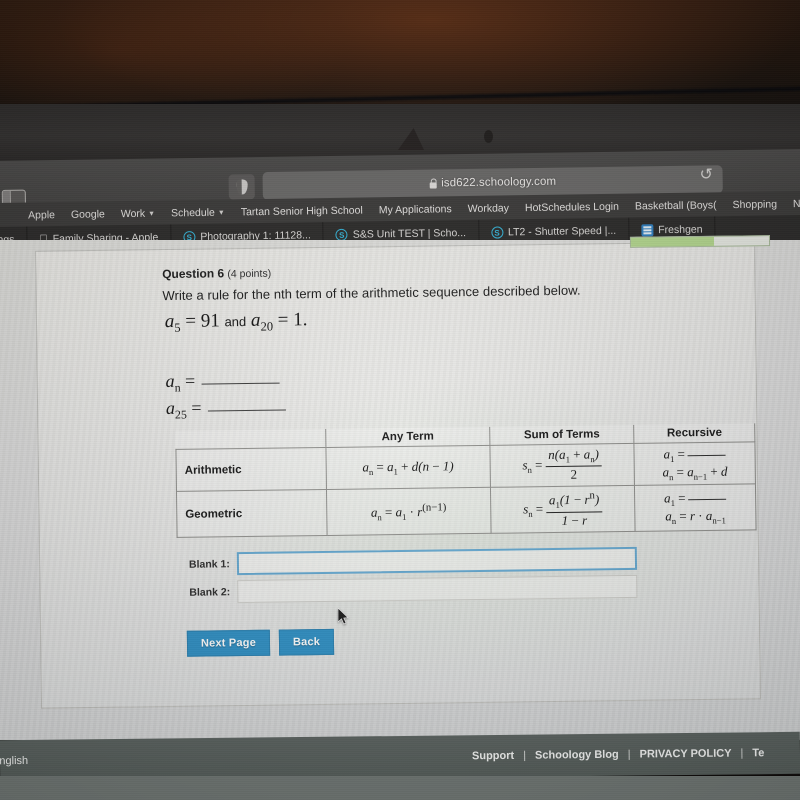  Describe the element at coordinates (14, 761) in the screenshot. I see `footer-language: English` at that location.